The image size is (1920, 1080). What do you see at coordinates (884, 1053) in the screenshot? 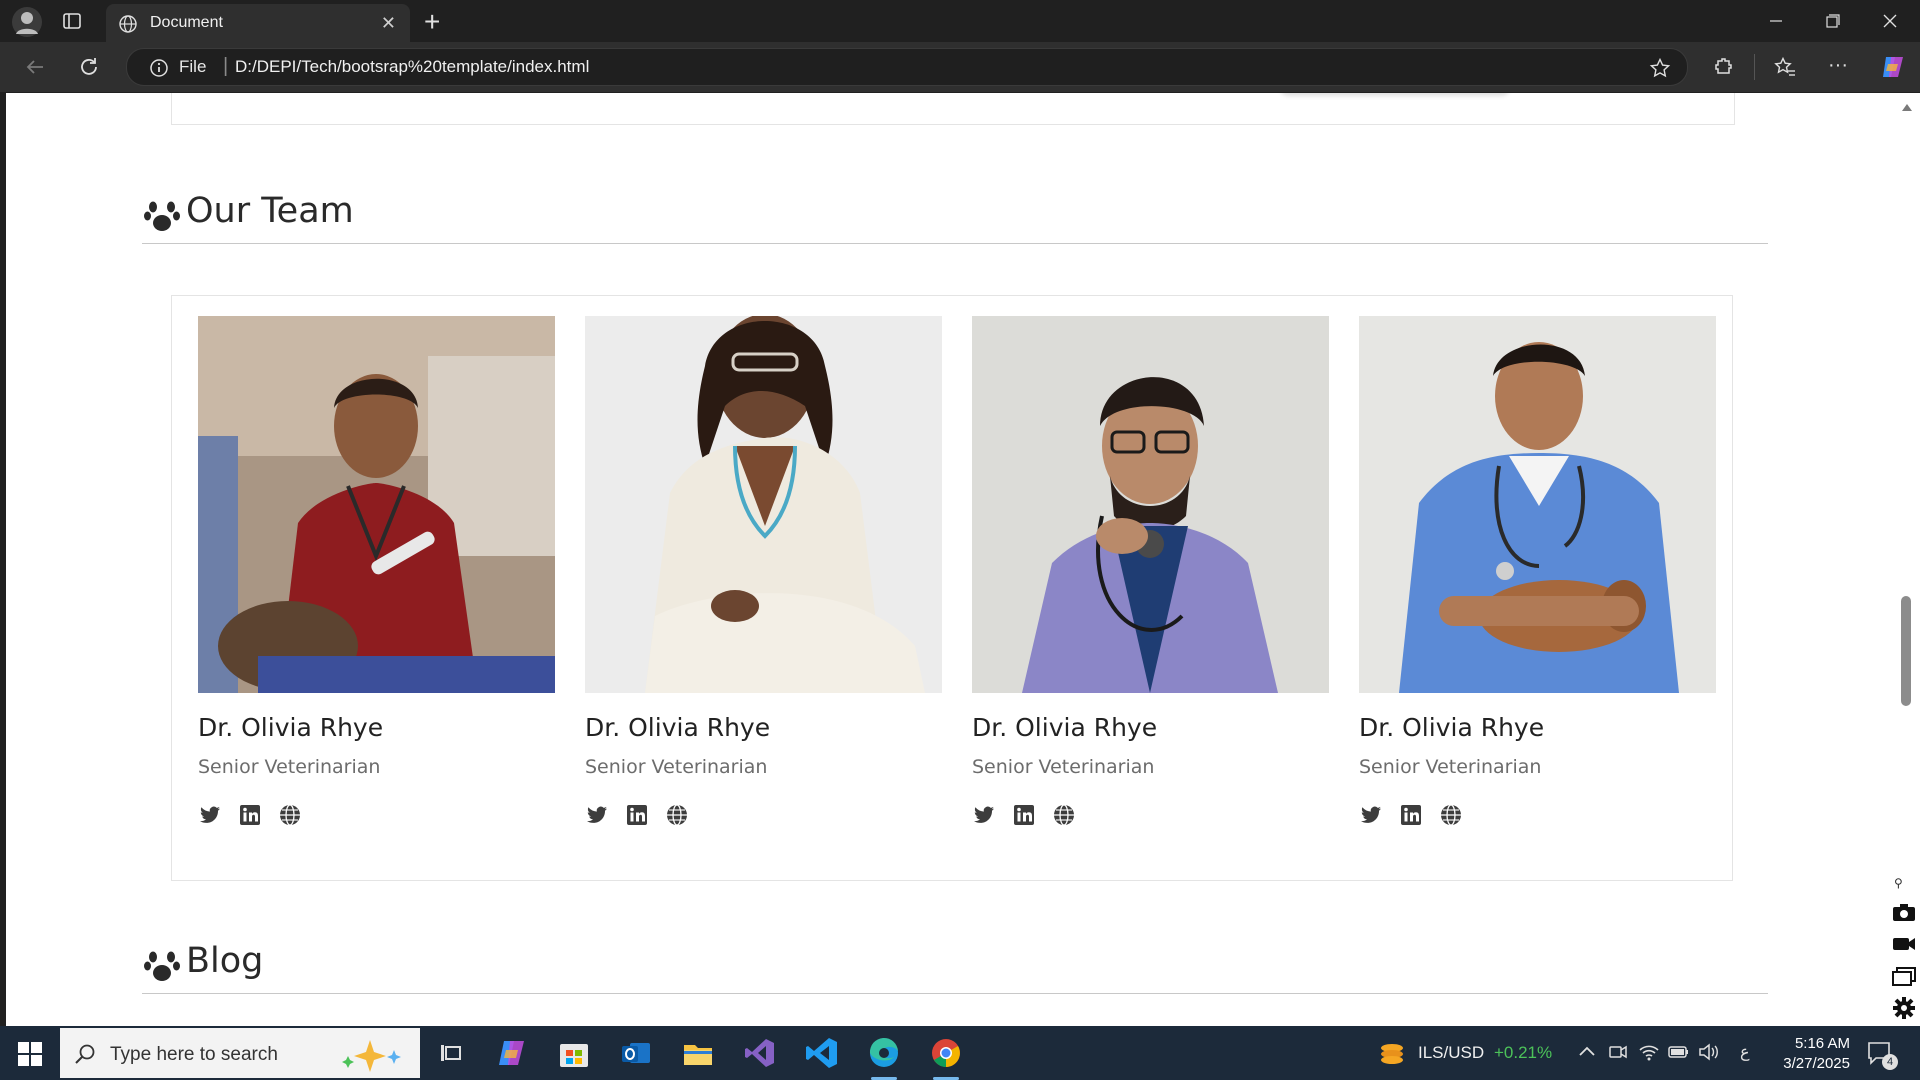
I see `edge-browser-icon` at bounding box center [884, 1053].